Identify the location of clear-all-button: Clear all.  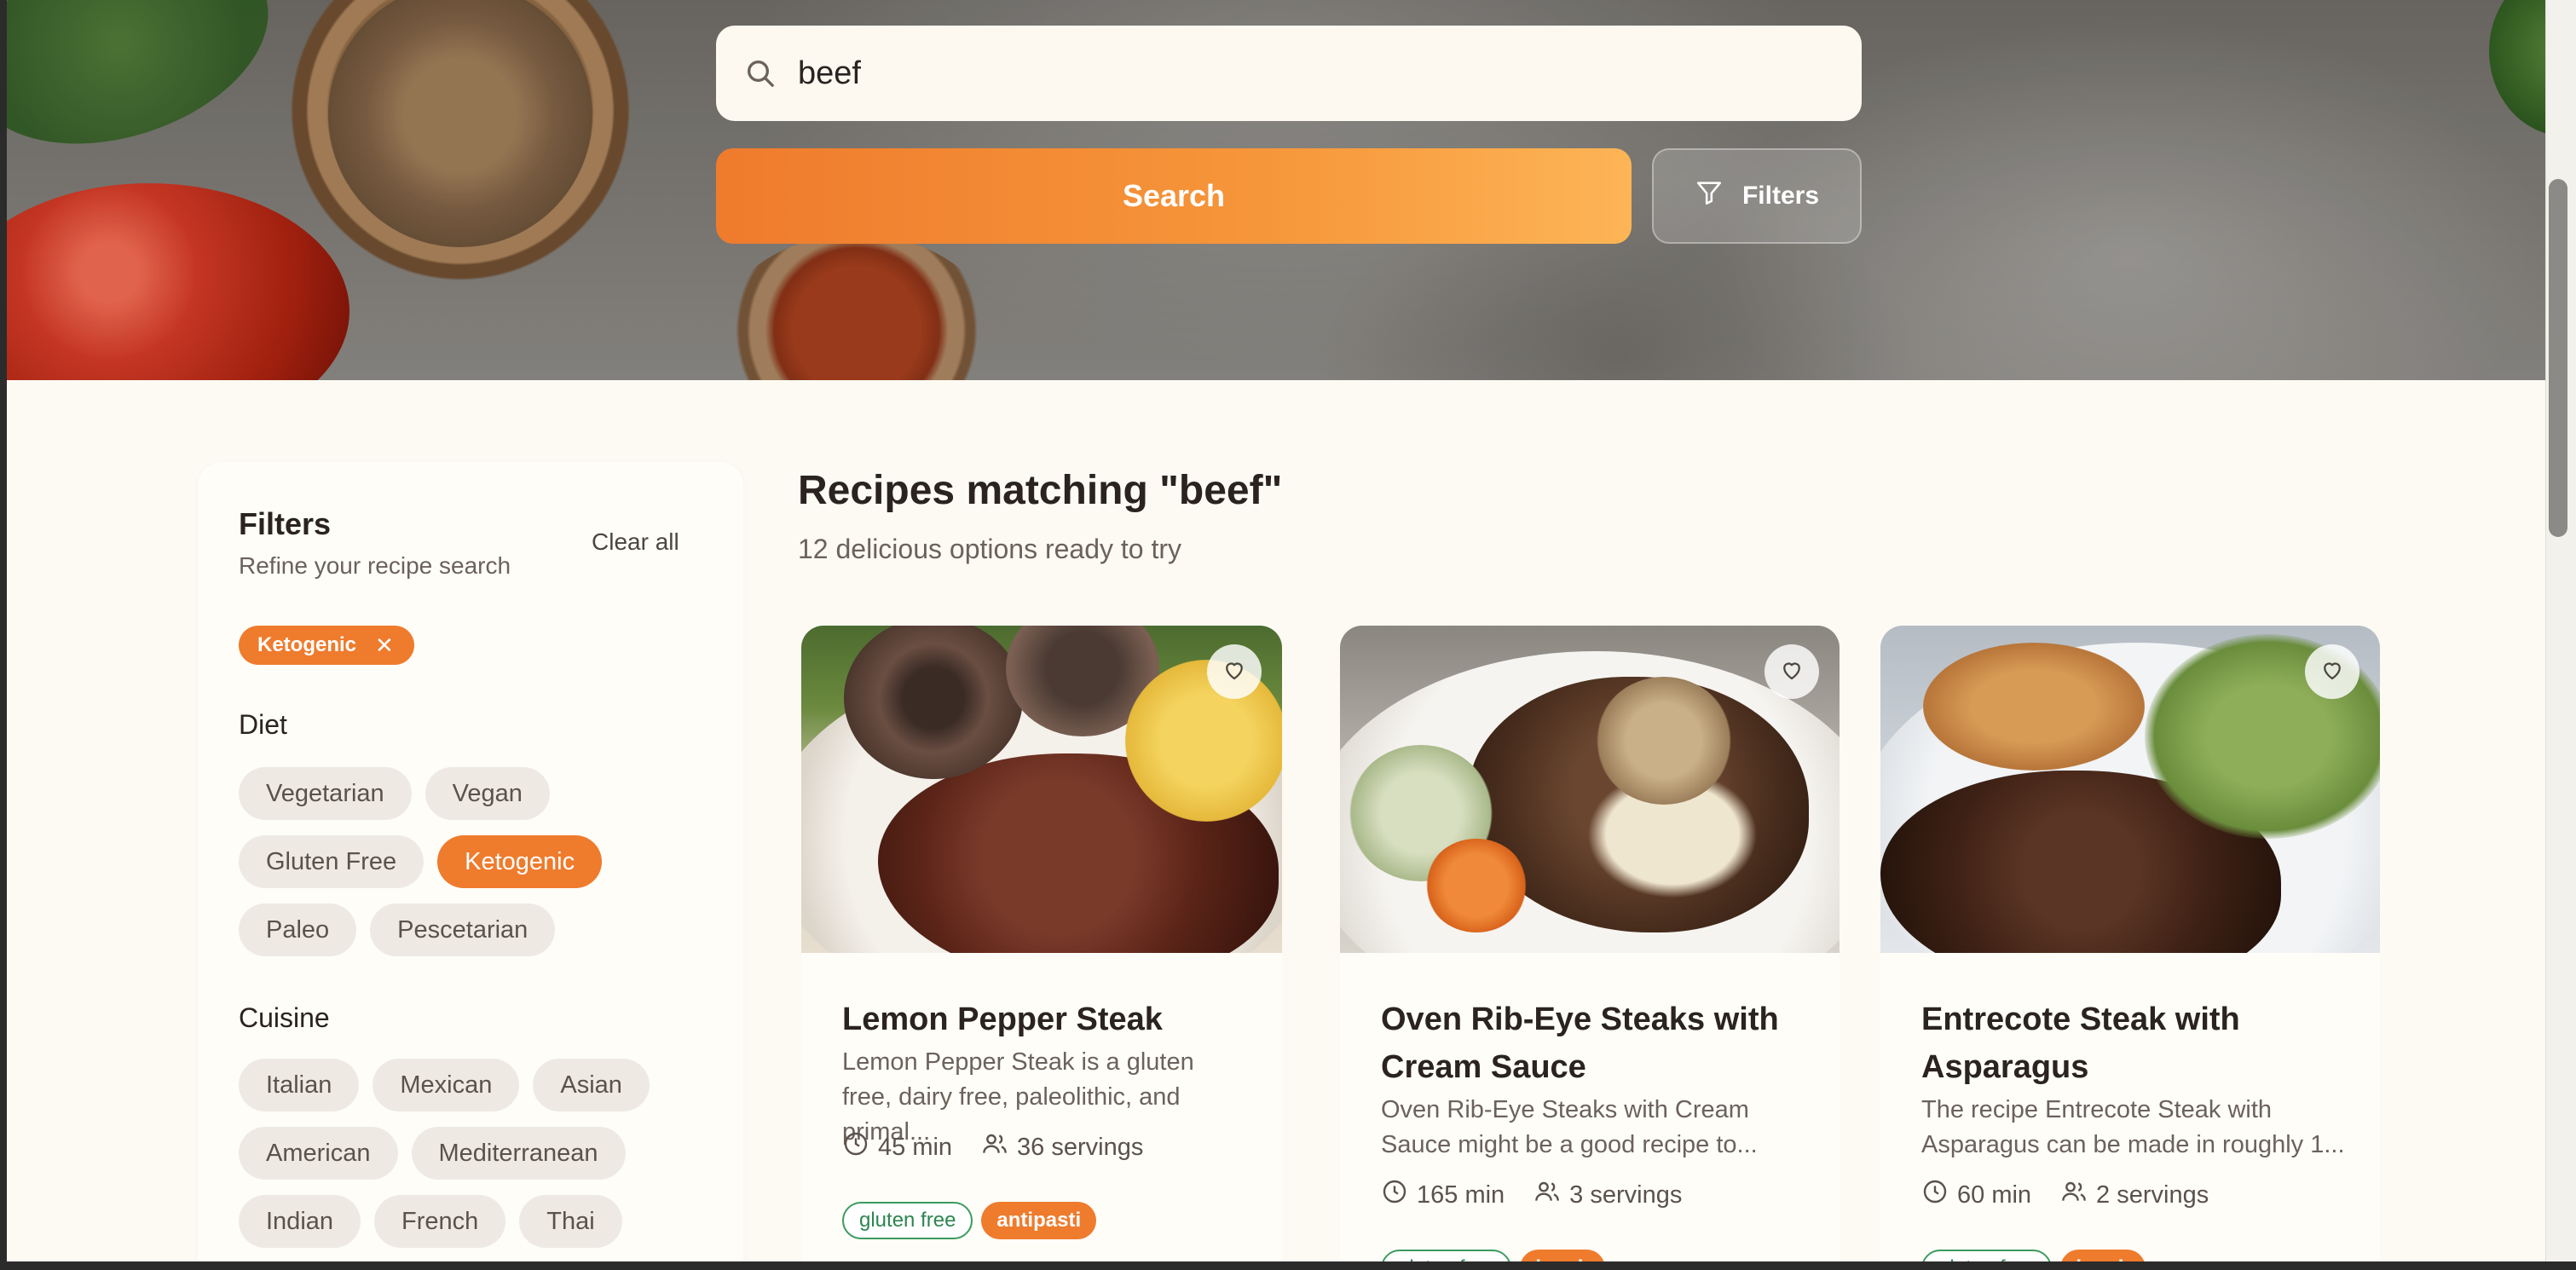
(635, 542).